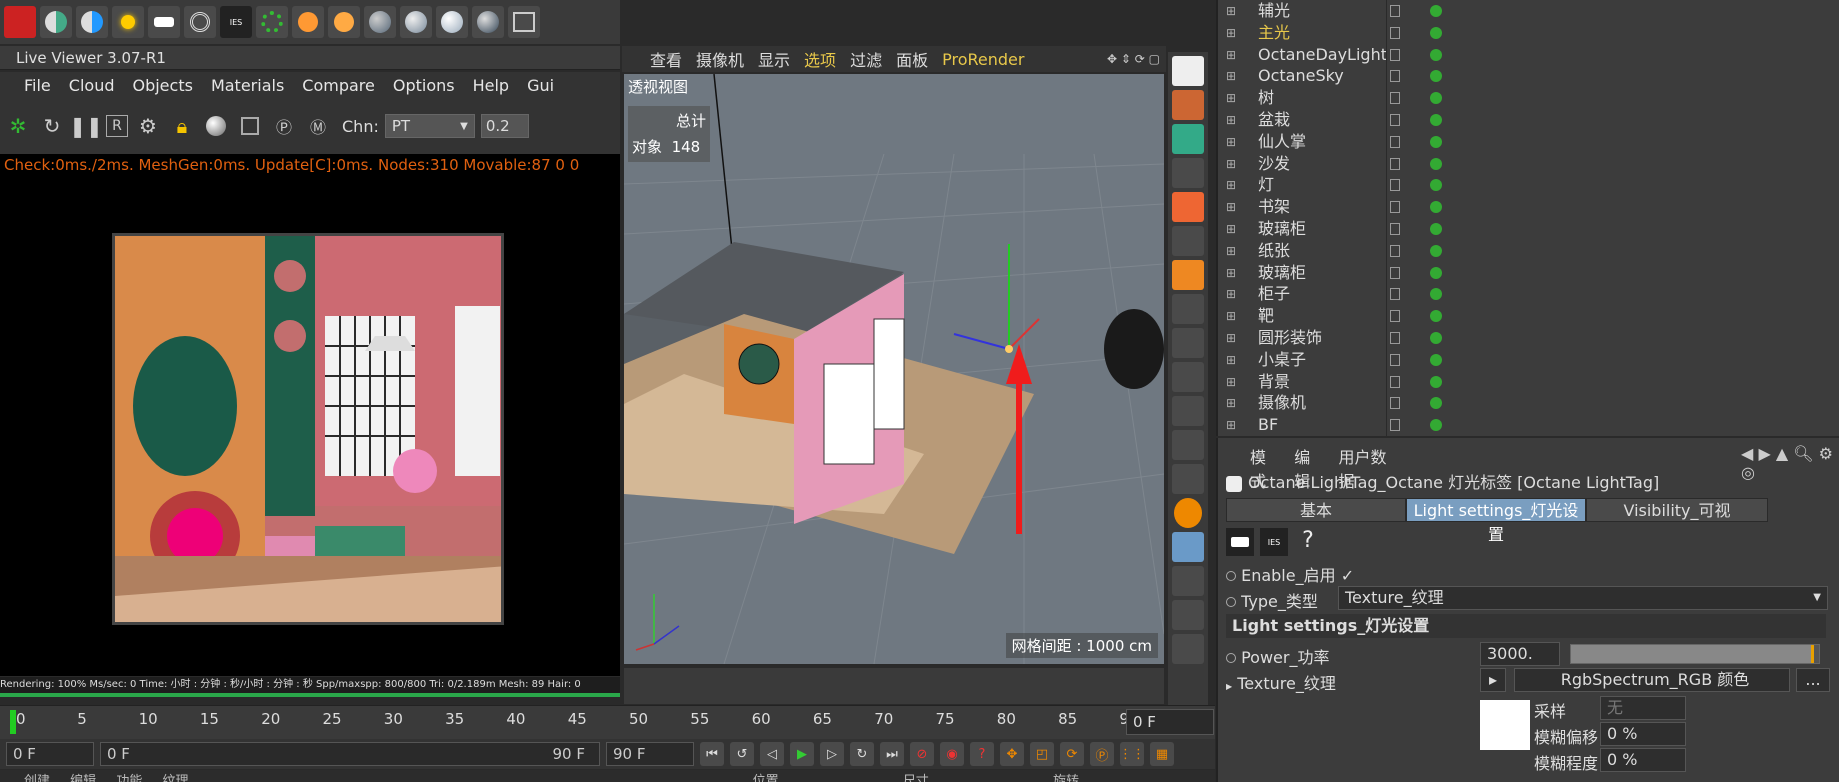 Image resolution: width=1839 pixels, height=782 pixels. Describe the element at coordinates (1528, 120) in the screenshot. I see `object-row: ⊞ 盆栽` at that location.